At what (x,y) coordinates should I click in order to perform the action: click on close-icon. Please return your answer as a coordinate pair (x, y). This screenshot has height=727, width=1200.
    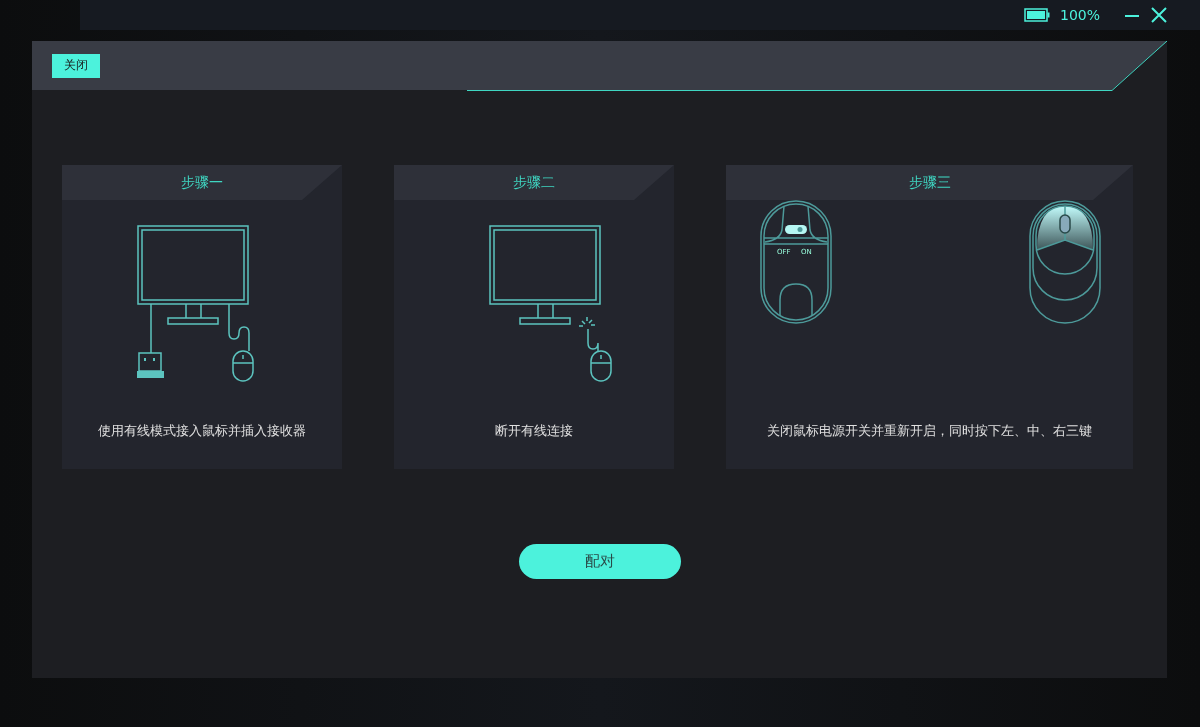
    Looking at the image, I should click on (1159, 15).